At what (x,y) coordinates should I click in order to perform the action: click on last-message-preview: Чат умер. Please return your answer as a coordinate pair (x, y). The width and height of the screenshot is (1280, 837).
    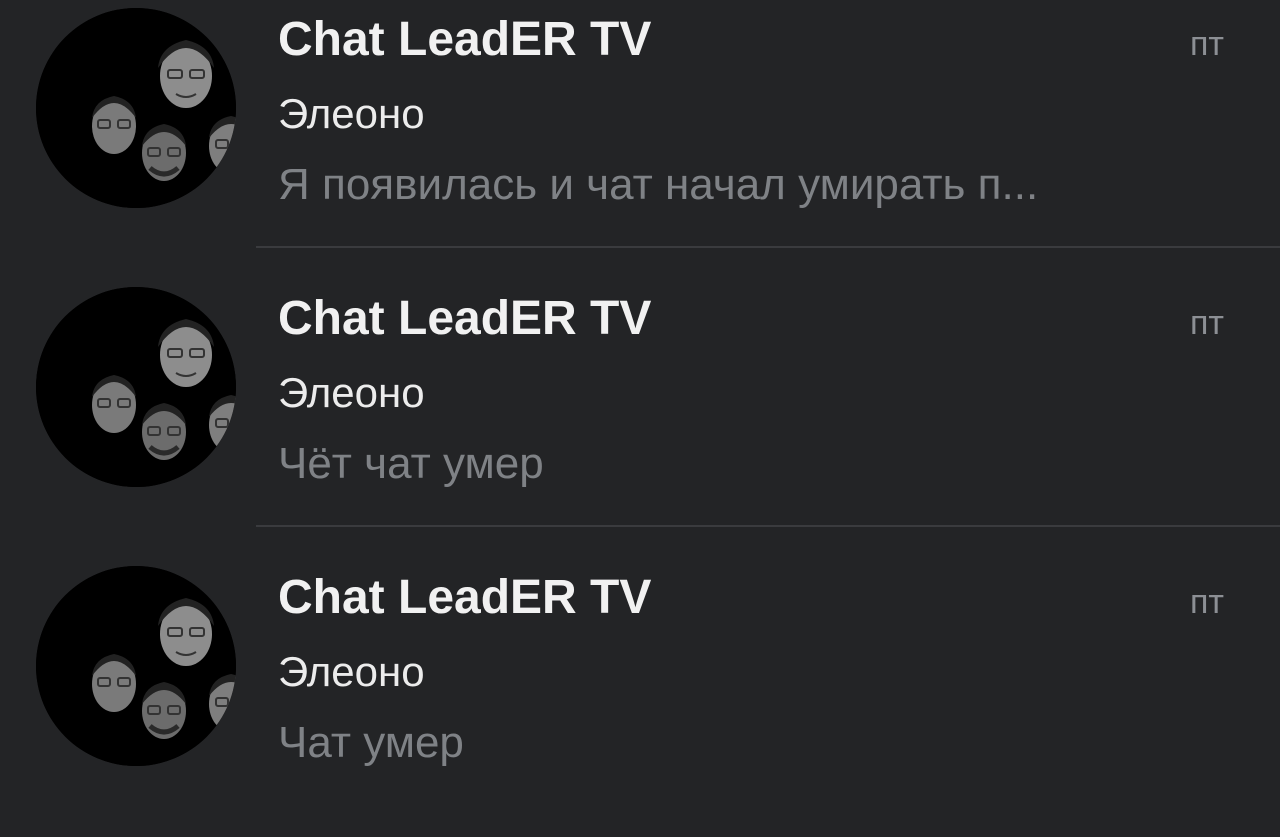
    Looking at the image, I should click on (371, 742).